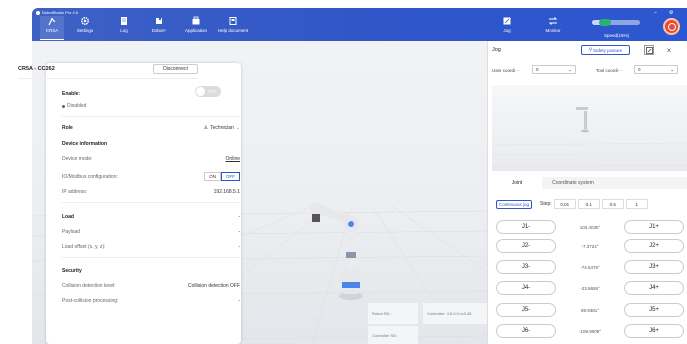 This screenshot has height=344, width=687. What do you see at coordinates (506, 70) in the screenshot?
I see `user-coord-label: User coordi···` at bounding box center [506, 70].